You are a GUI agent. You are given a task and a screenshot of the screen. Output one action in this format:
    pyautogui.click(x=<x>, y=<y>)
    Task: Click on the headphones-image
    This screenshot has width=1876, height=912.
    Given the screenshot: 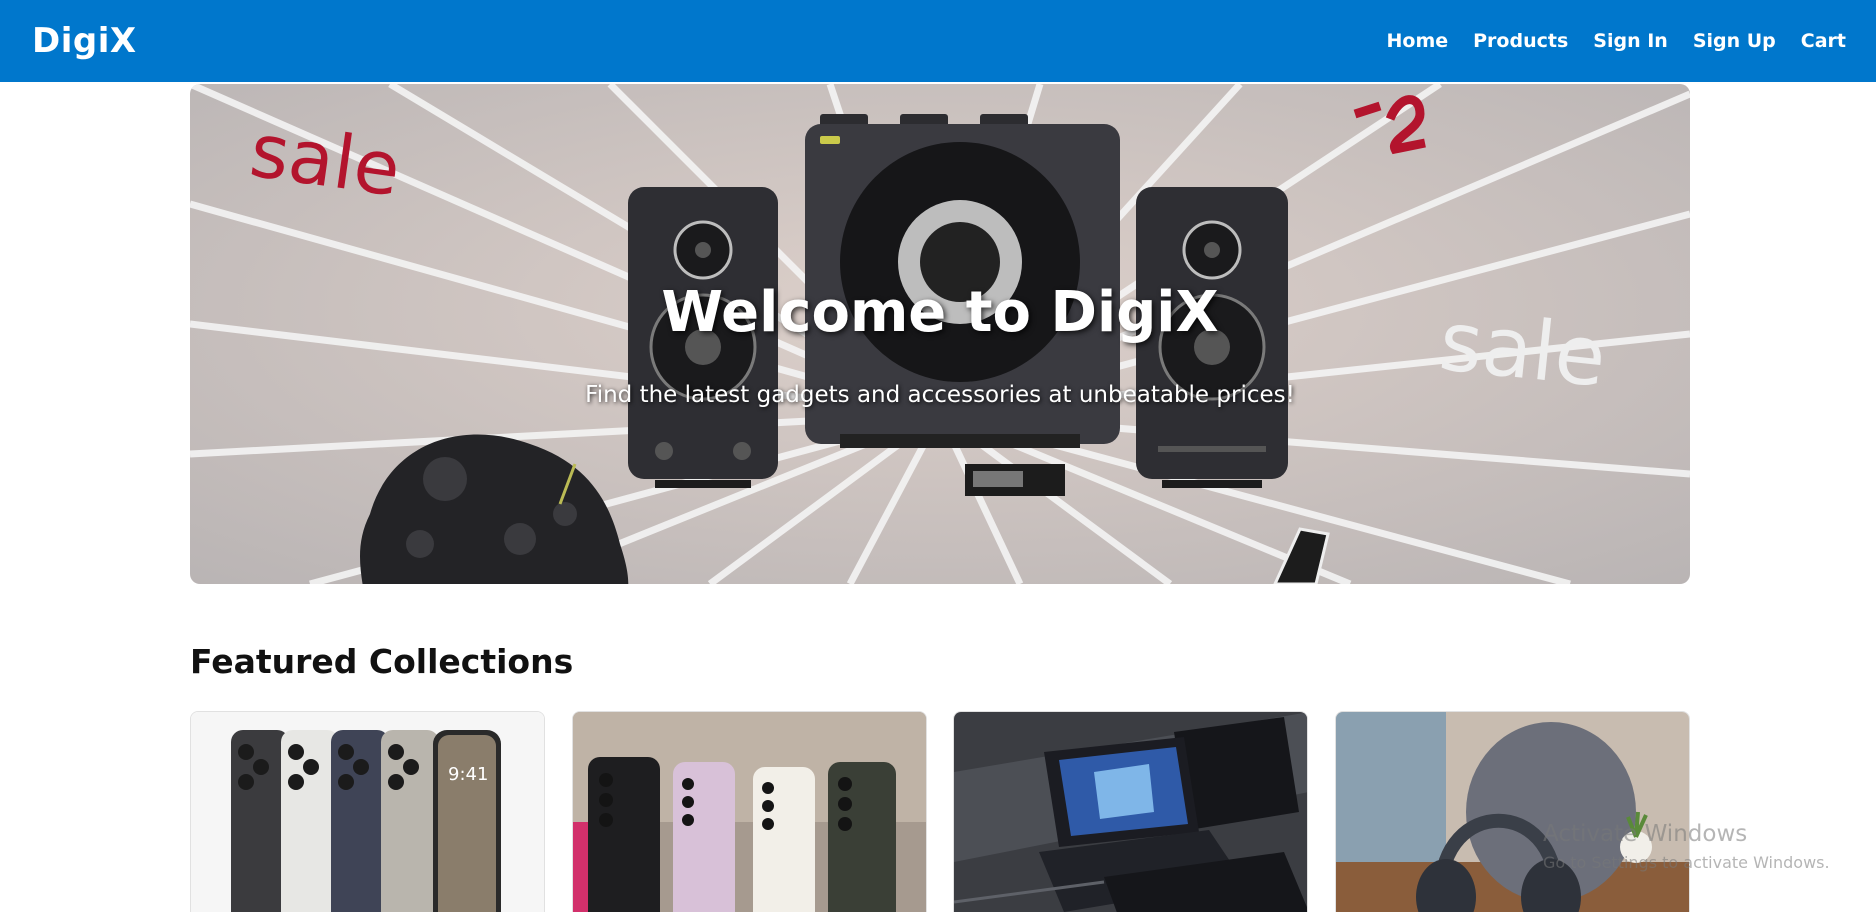 What is the action you would take?
    pyautogui.click(x=1512, y=812)
    